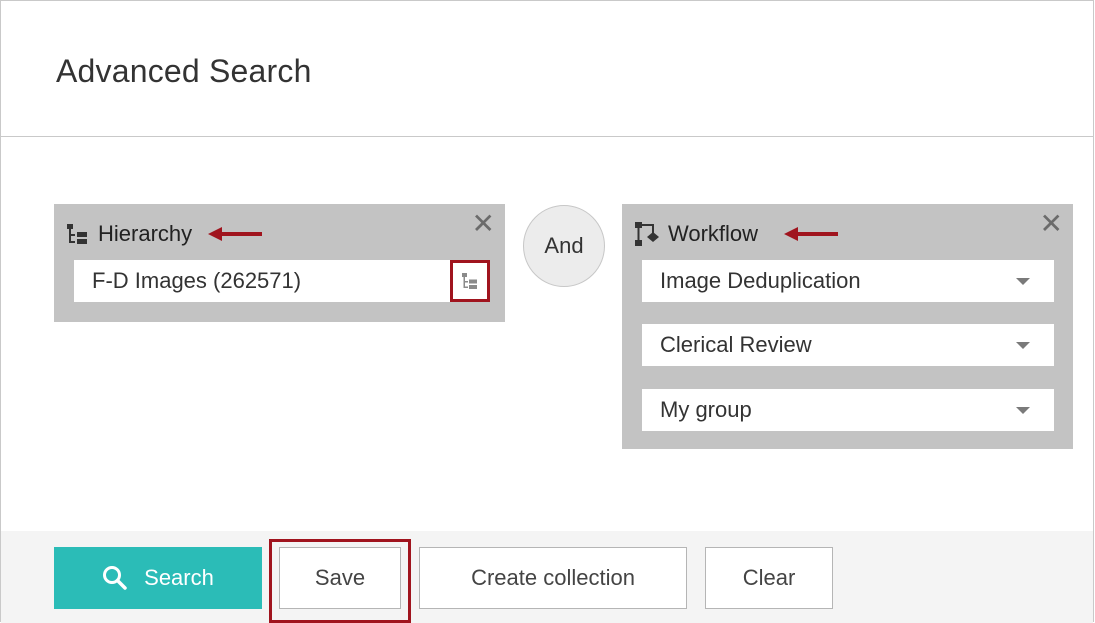 The height and width of the screenshot is (623, 1095). I want to click on search-icon, so click(115, 578).